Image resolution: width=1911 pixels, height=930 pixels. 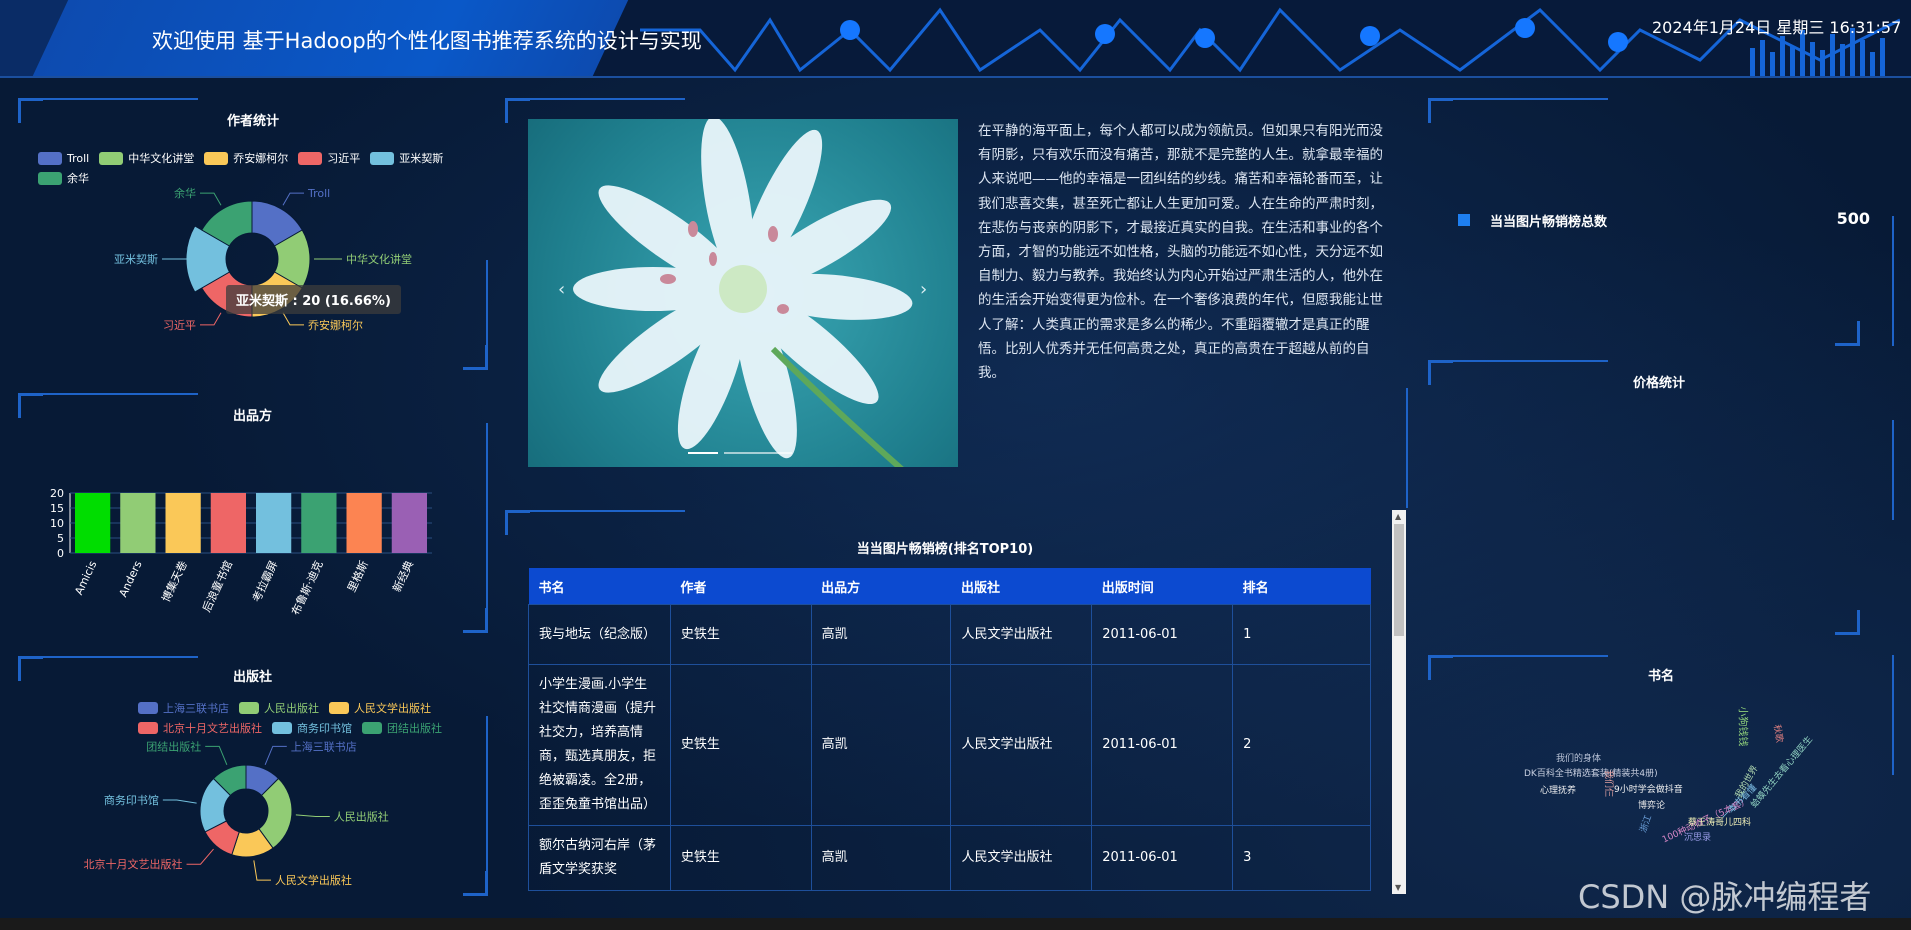 What do you see at coordinates (57, 508) in the screenshot?
I see `y-tick-label: 15` at bounding box center [57, 508].